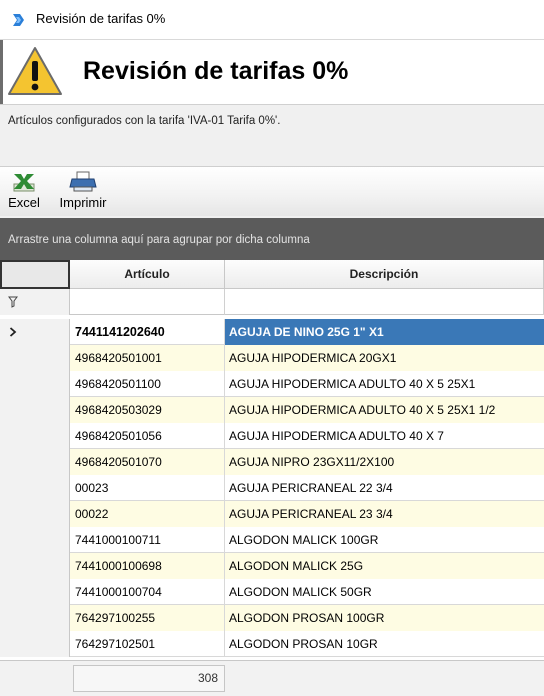 Image resolution: width=544 pixels, height=696 pixels. Describe the element at coordinates (384, 436) in the screenshot. I see `cell-descripcion: AGUJA HIPODERMICA ADULTO 40 X 7` at that location.